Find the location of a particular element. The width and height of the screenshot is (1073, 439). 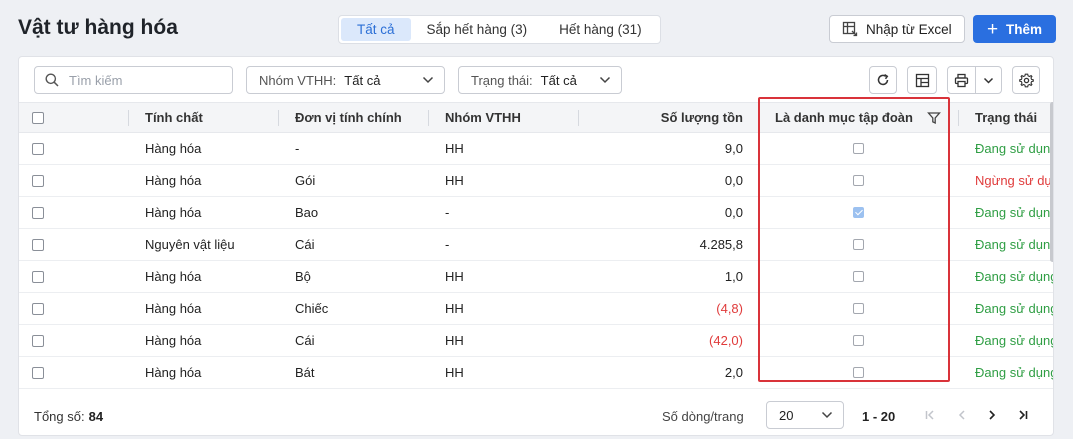

status-filter-dropdown: Trạng thái: Tất cả is located at coordinates (540, 80).